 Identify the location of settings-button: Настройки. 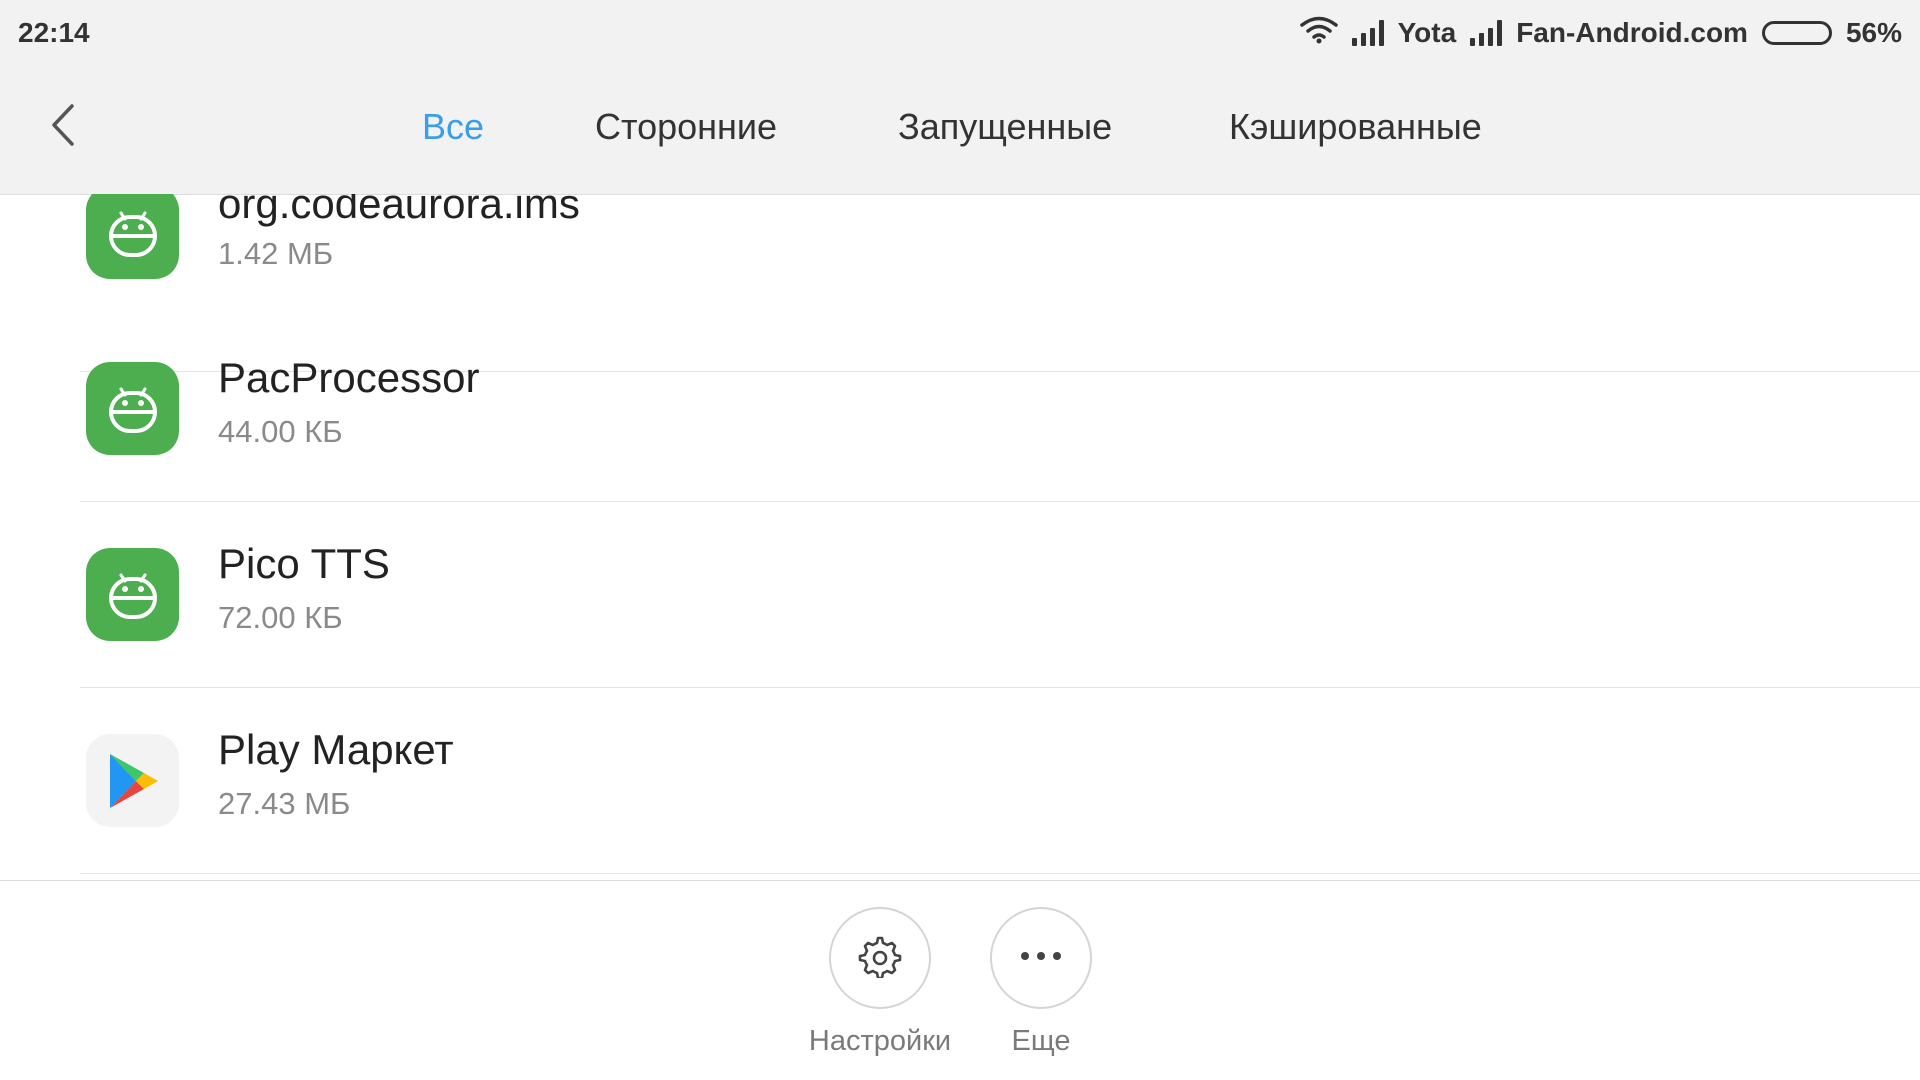
(880, 982).